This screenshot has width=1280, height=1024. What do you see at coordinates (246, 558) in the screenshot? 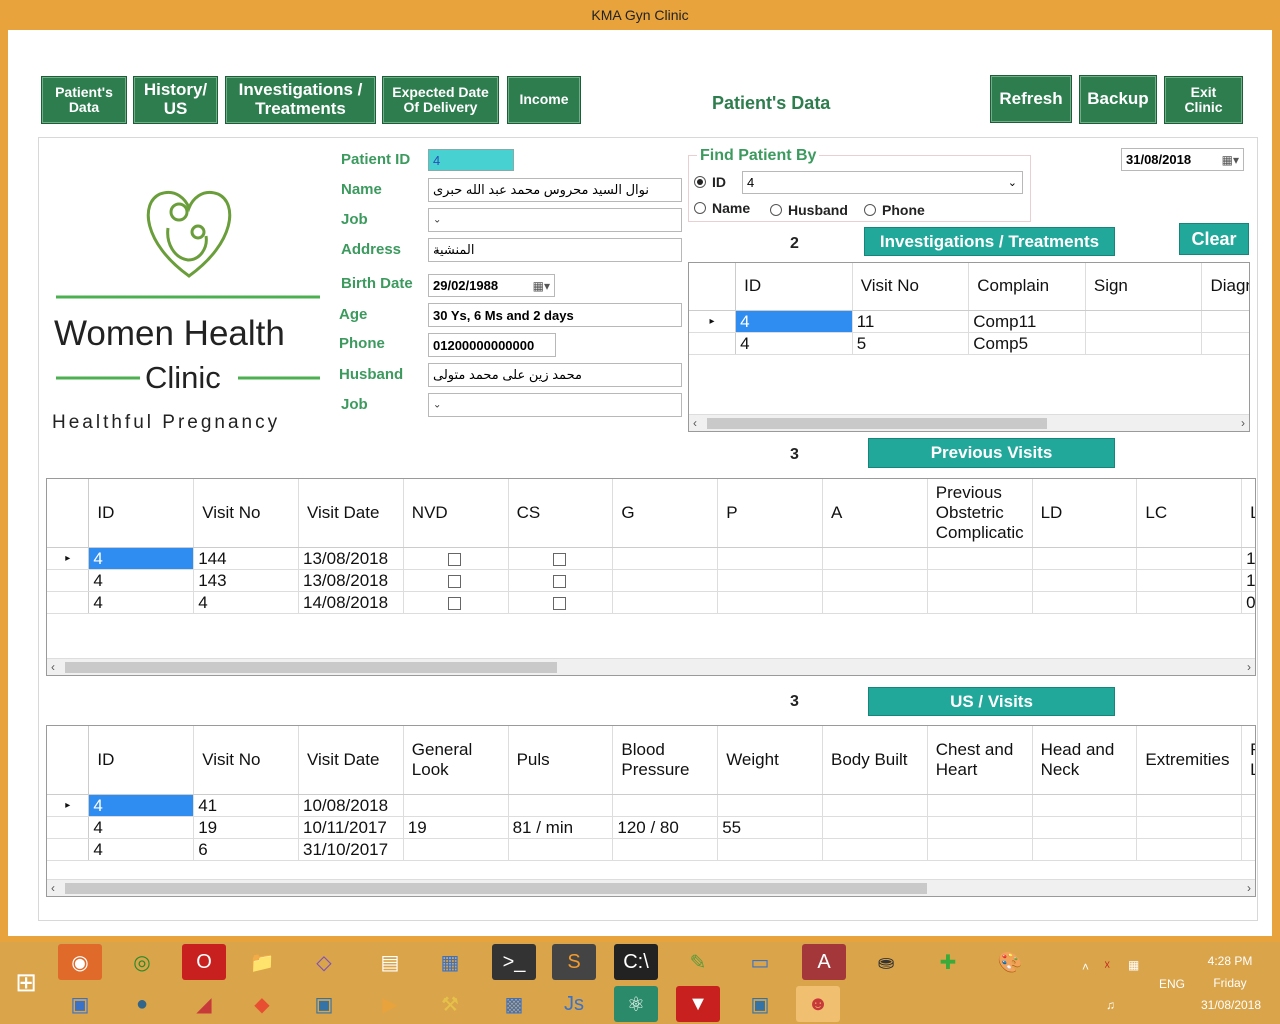
I see `table-cell: 144` at bounding box center [246, 558].